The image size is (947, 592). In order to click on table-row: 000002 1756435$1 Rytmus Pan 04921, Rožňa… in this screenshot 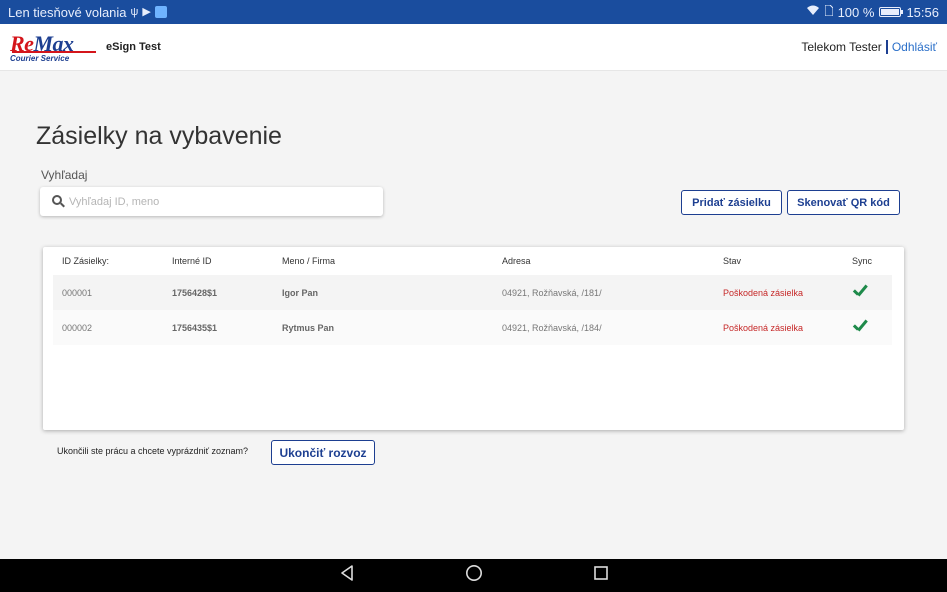, I will do `click(472, 327)`.